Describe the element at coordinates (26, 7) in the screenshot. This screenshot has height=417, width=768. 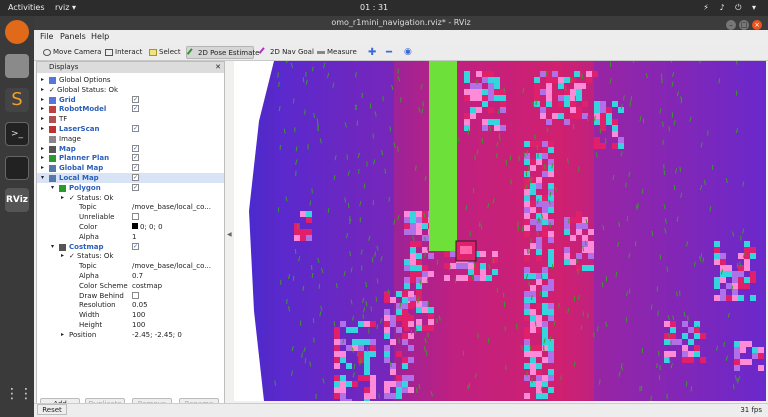
I see `activities-button: Activities` at that location.